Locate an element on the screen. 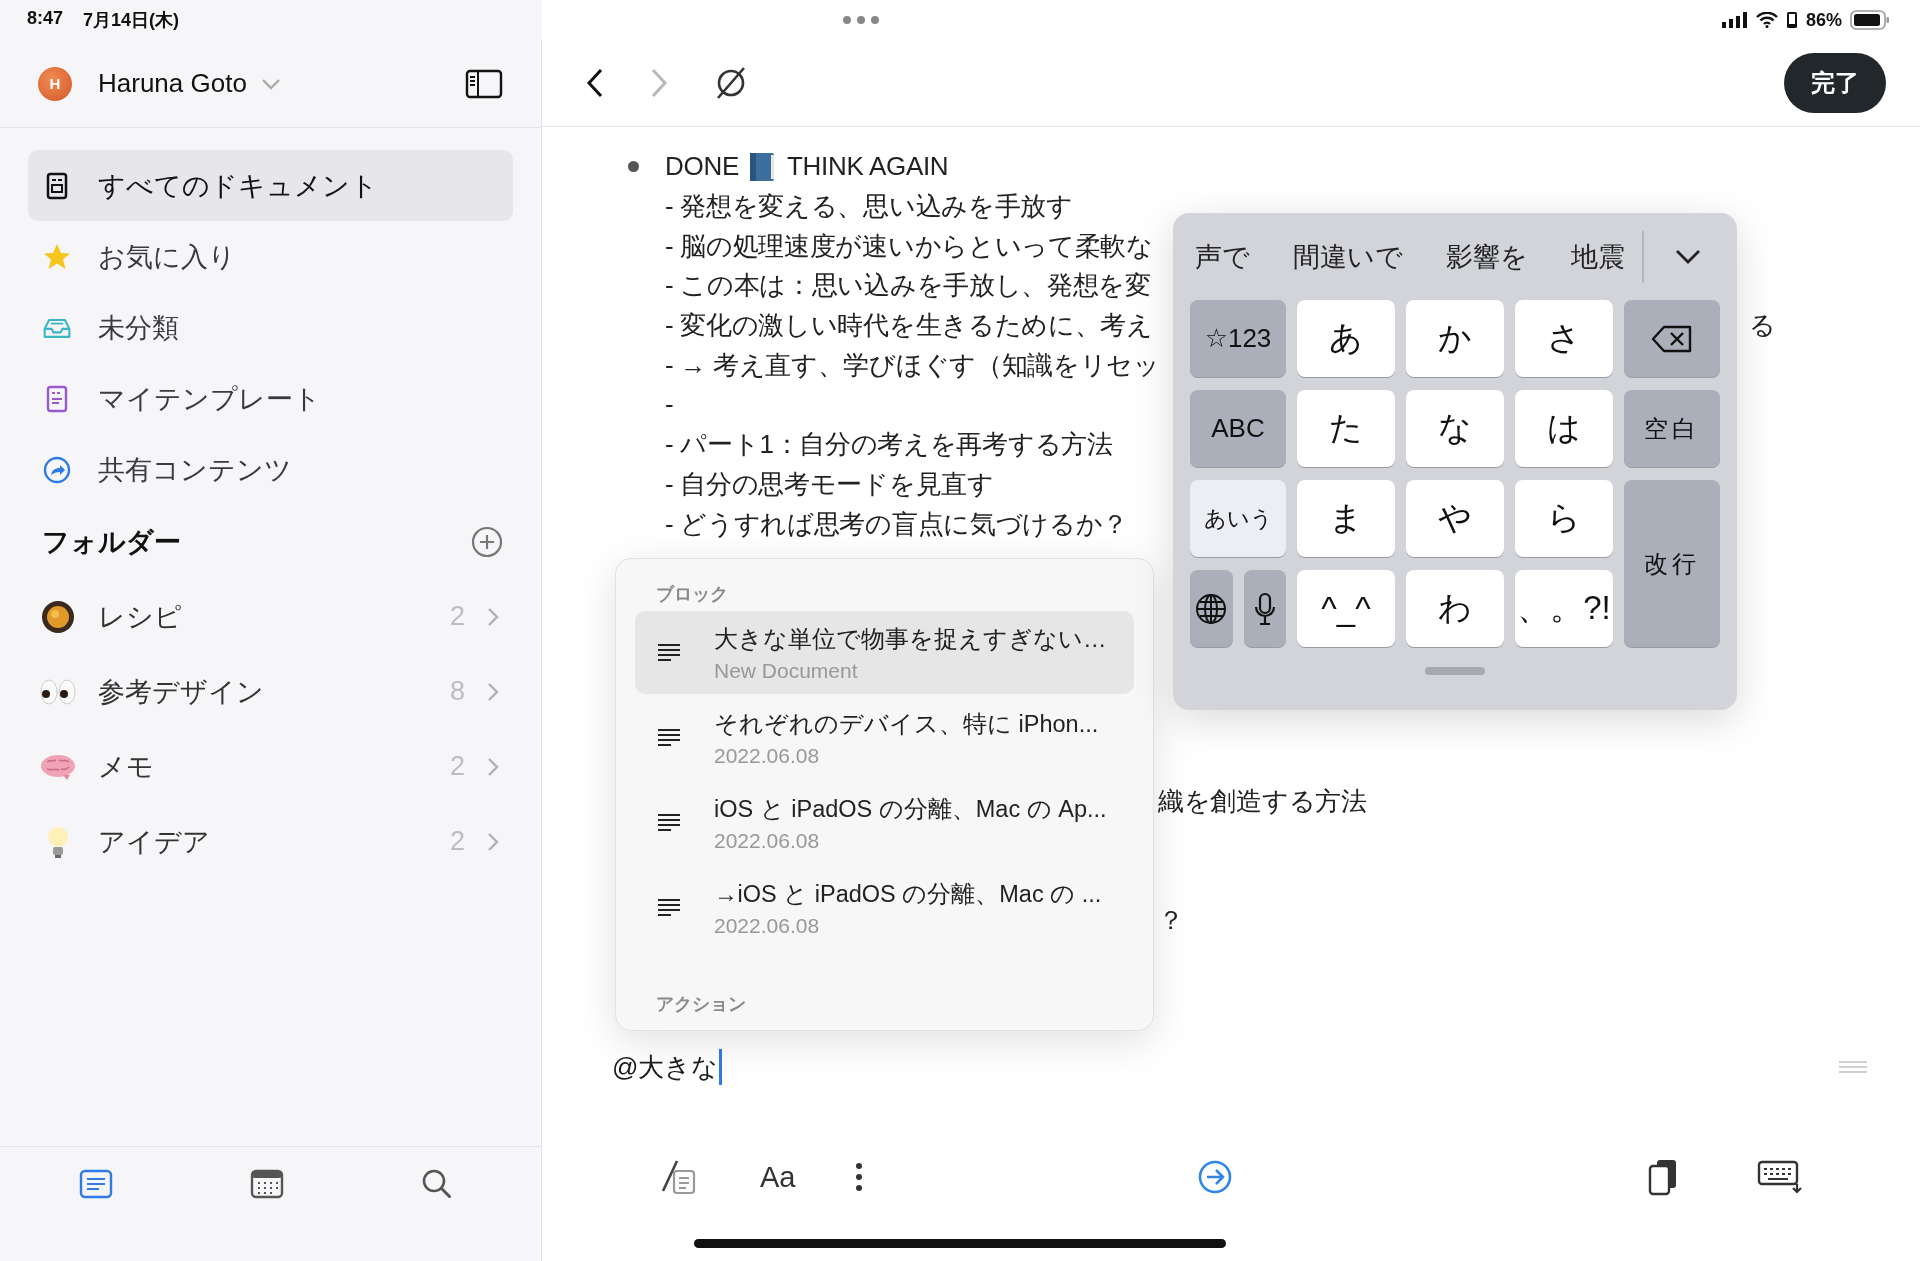 The width and height of the screenshot is (1920, 1261). mention-item: iOS と iPadOS の分離、Mac の Ap... 2022.06.08 is located at coordinates (884, 822).